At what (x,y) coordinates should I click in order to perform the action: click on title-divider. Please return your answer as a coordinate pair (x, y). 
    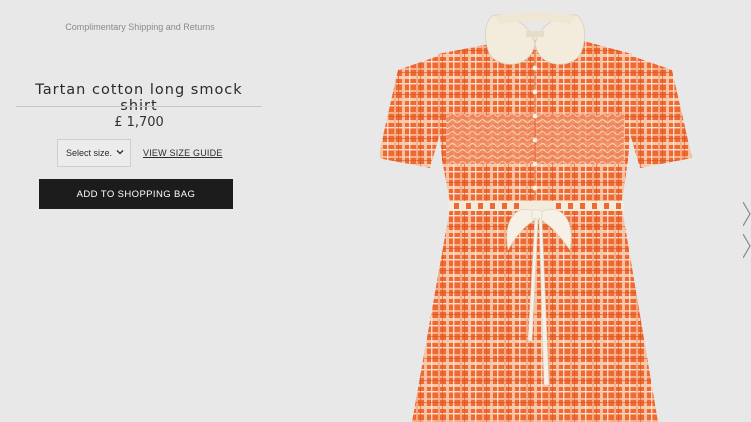
    Looking at the image, I should click on (139, 106).